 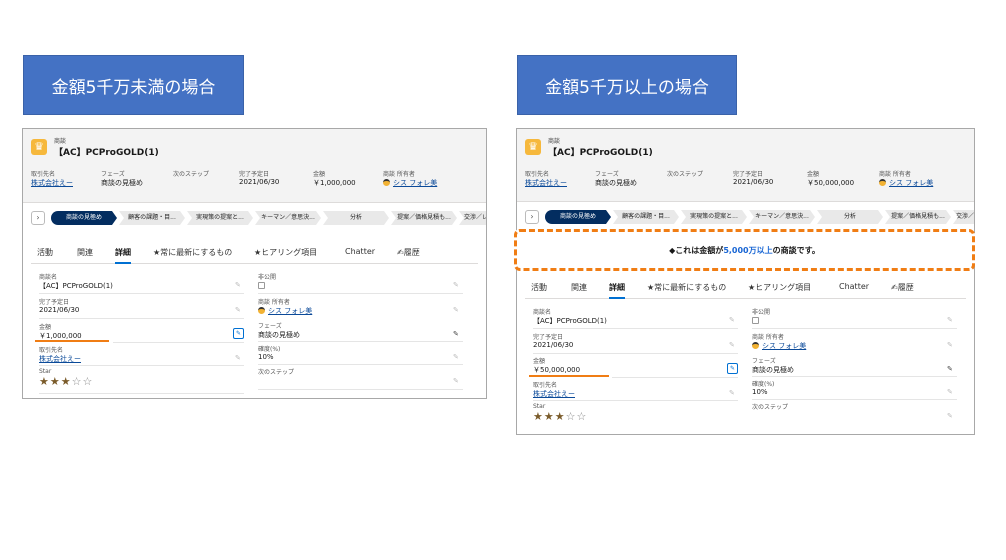 What do you see at coordinates (533, 147) in the screenshot?
I see `crown-icon: ♛` at bounding box center [533, 147].